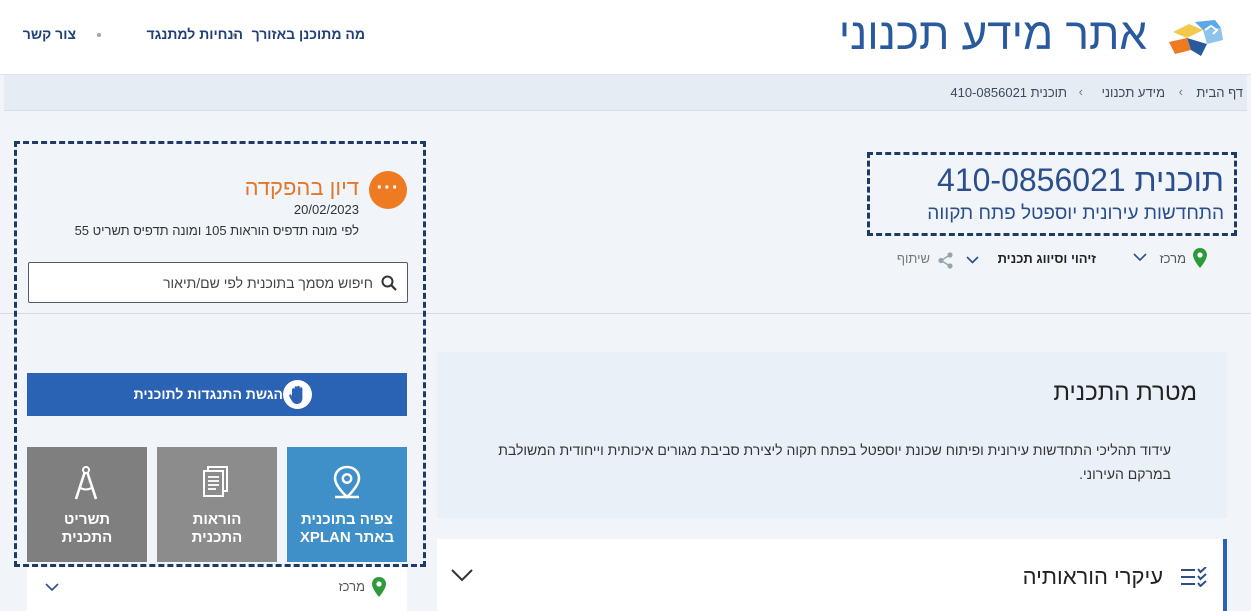  Describe the element at coordinates (208, 283) in the screenshot. I see `search-input` at that location.